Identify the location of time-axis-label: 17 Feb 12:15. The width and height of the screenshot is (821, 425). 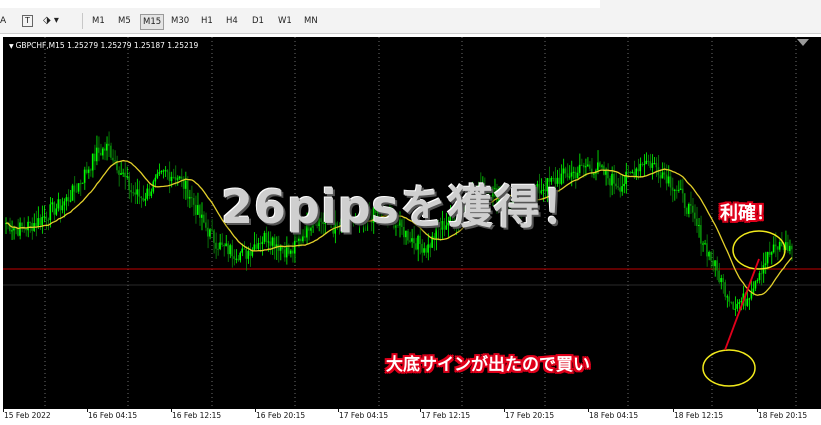
(446, 415).